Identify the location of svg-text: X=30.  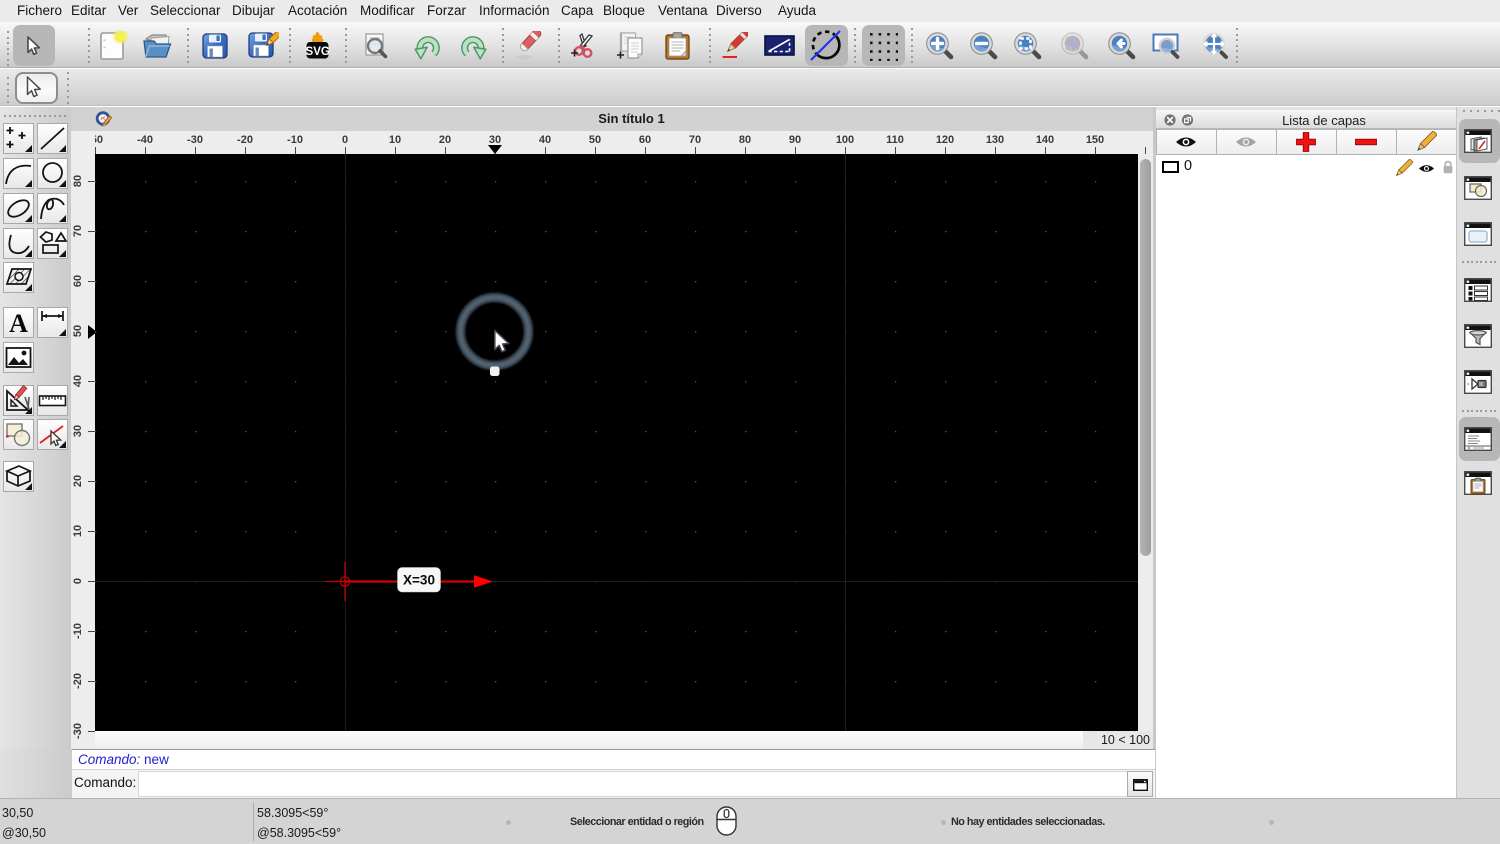
(419, 580).